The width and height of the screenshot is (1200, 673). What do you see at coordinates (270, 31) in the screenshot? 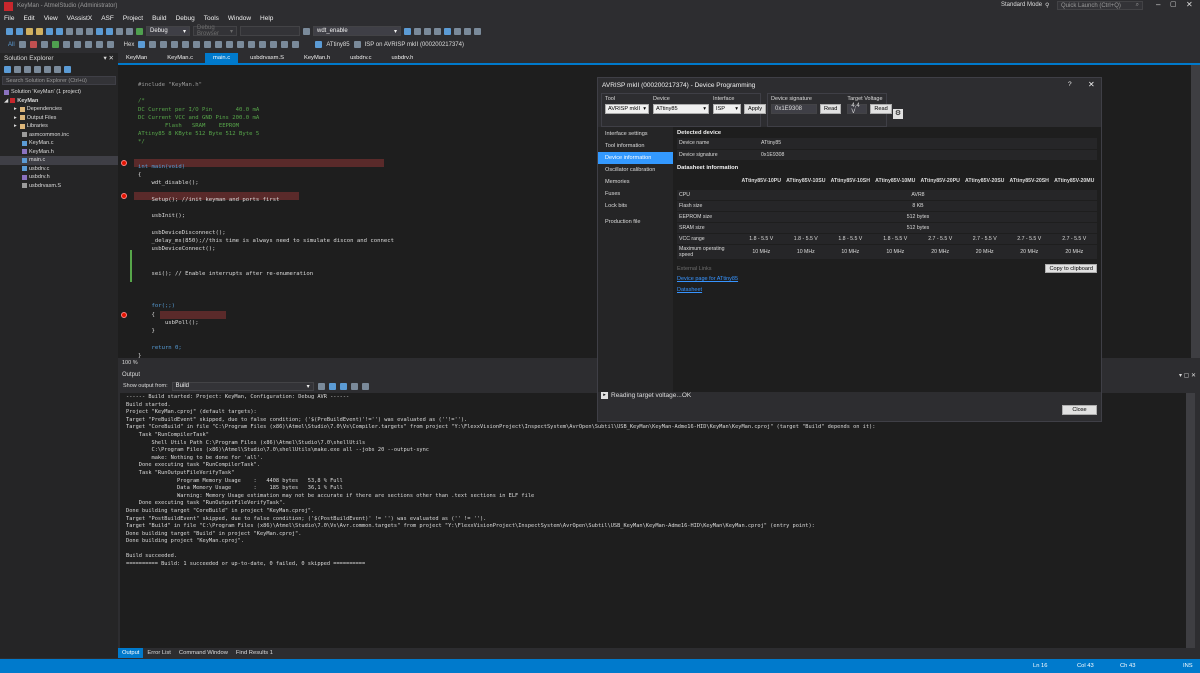
I see `debug-browser-input` at bounding box center [270, 31].